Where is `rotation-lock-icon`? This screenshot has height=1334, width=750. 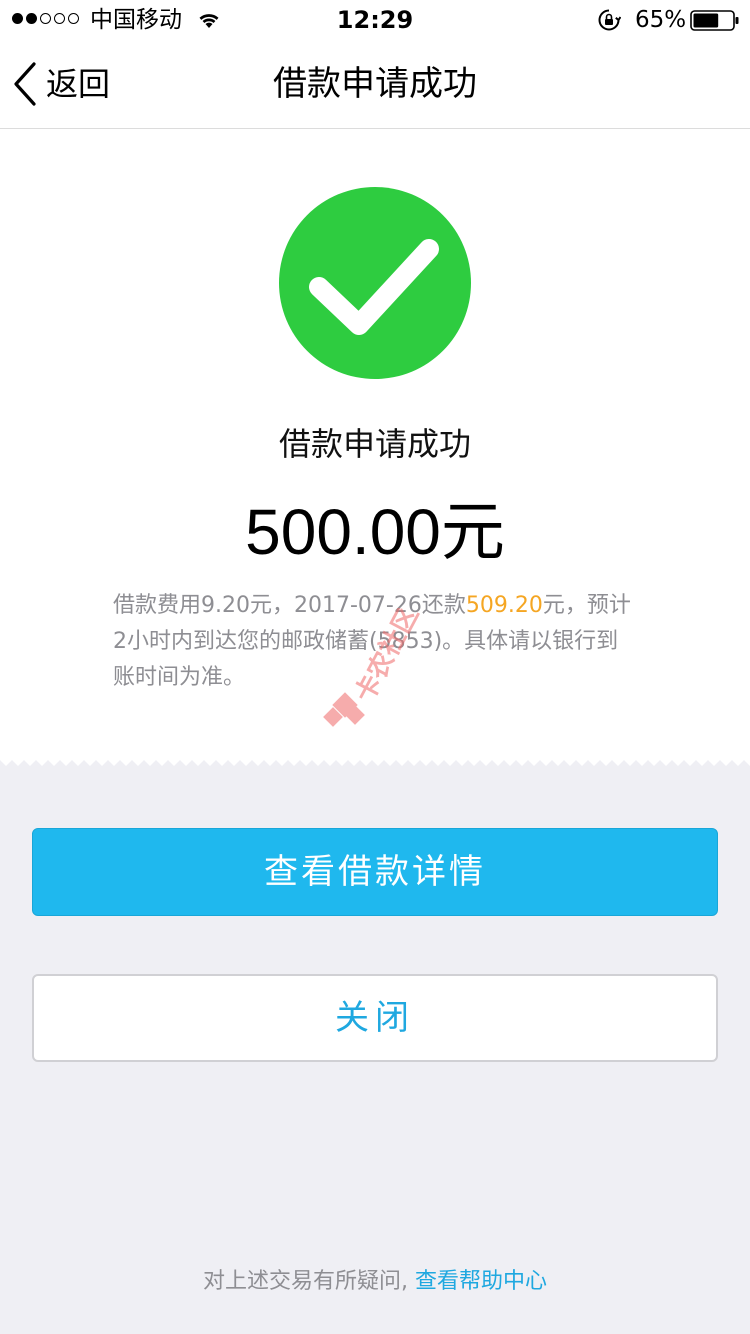
rotation-lock-icon is located at coordinates (609, 20).